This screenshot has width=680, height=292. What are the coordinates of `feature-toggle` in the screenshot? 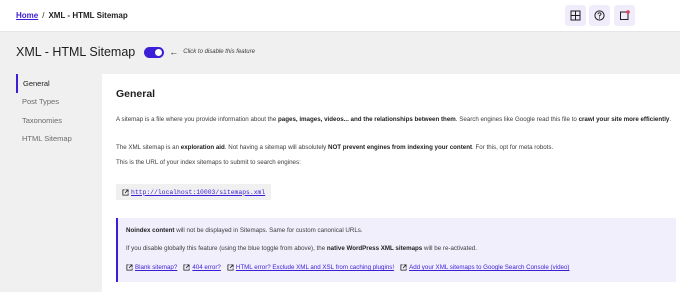 It's located at (154, 52).